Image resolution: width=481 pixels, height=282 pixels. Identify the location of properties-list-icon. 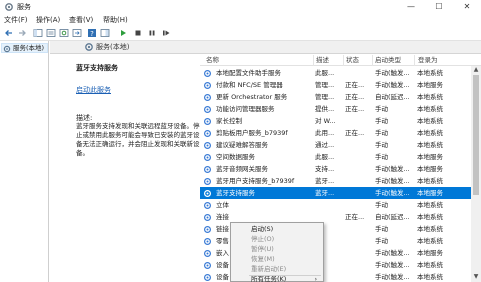
(51, 33).